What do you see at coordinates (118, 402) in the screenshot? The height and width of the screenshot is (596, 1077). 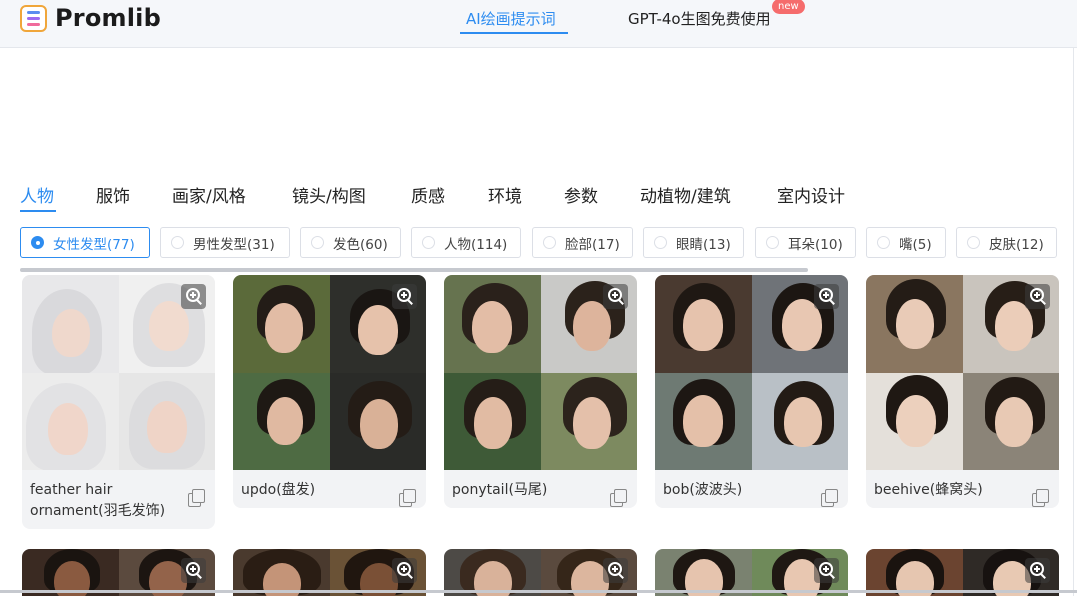 I see `prompt-card: feather hair ornament(羽毛发饰)` at bounding box center [118, 402].